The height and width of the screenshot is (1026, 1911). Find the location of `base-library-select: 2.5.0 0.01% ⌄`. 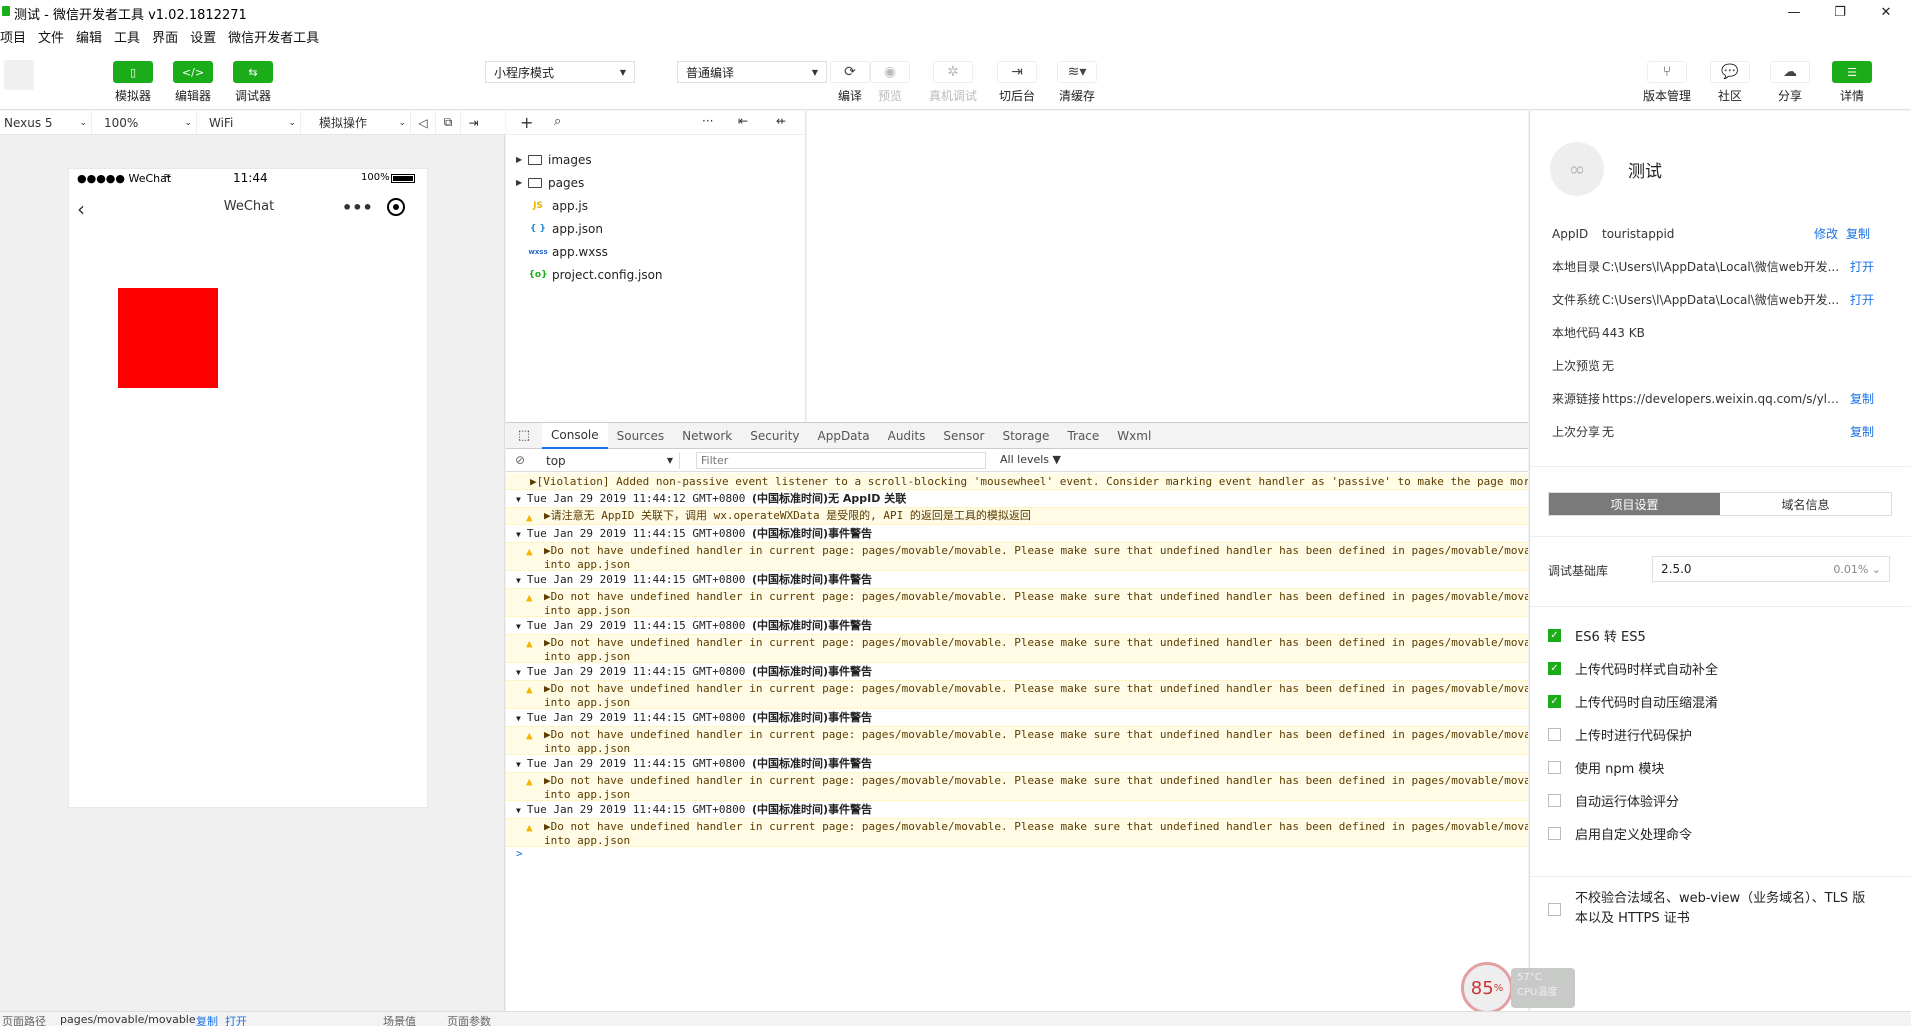

base-library-select: 2.5.0 0.01% ⌄ is located at coordinates (1771, 569).